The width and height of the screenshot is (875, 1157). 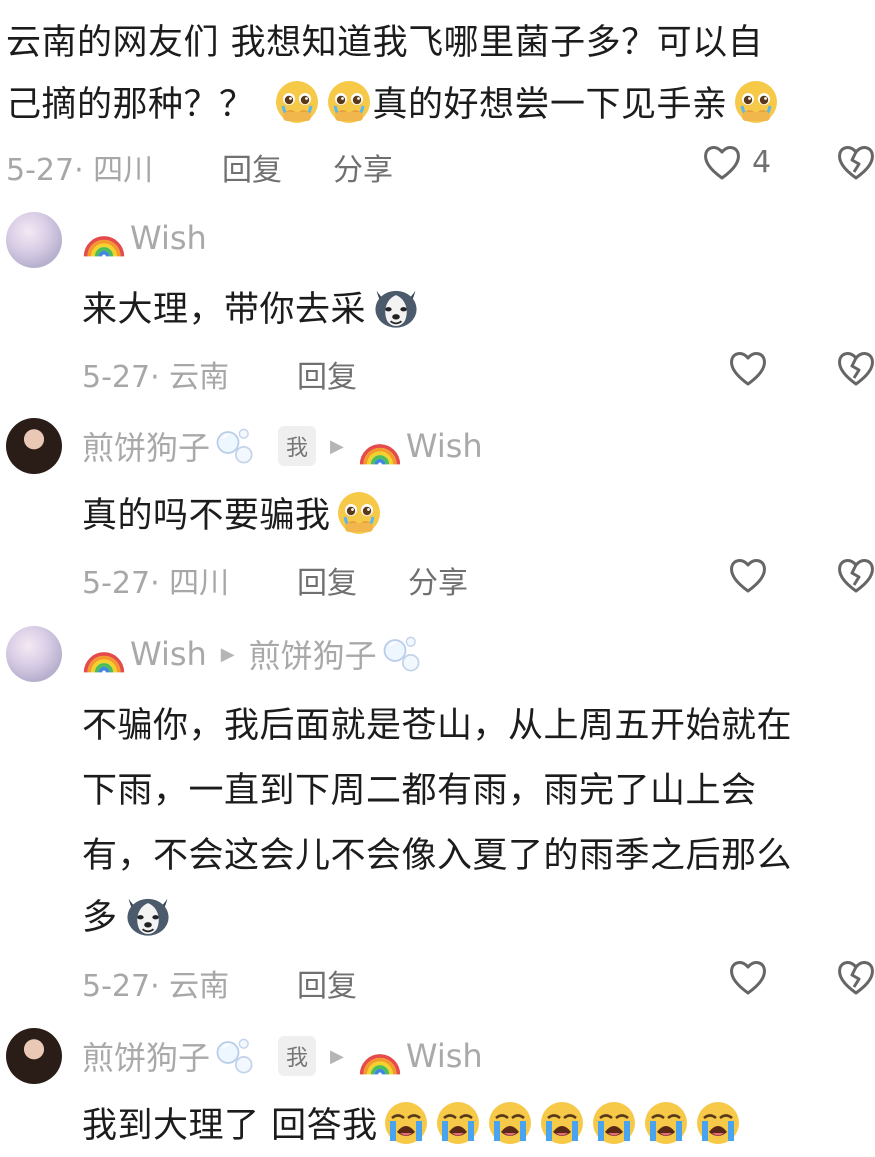 What do you see at coordinates (206, 516) in the screenshot?
I see `reply-2-body: 真的吗不要骗我` at bounding box center [206, 516].